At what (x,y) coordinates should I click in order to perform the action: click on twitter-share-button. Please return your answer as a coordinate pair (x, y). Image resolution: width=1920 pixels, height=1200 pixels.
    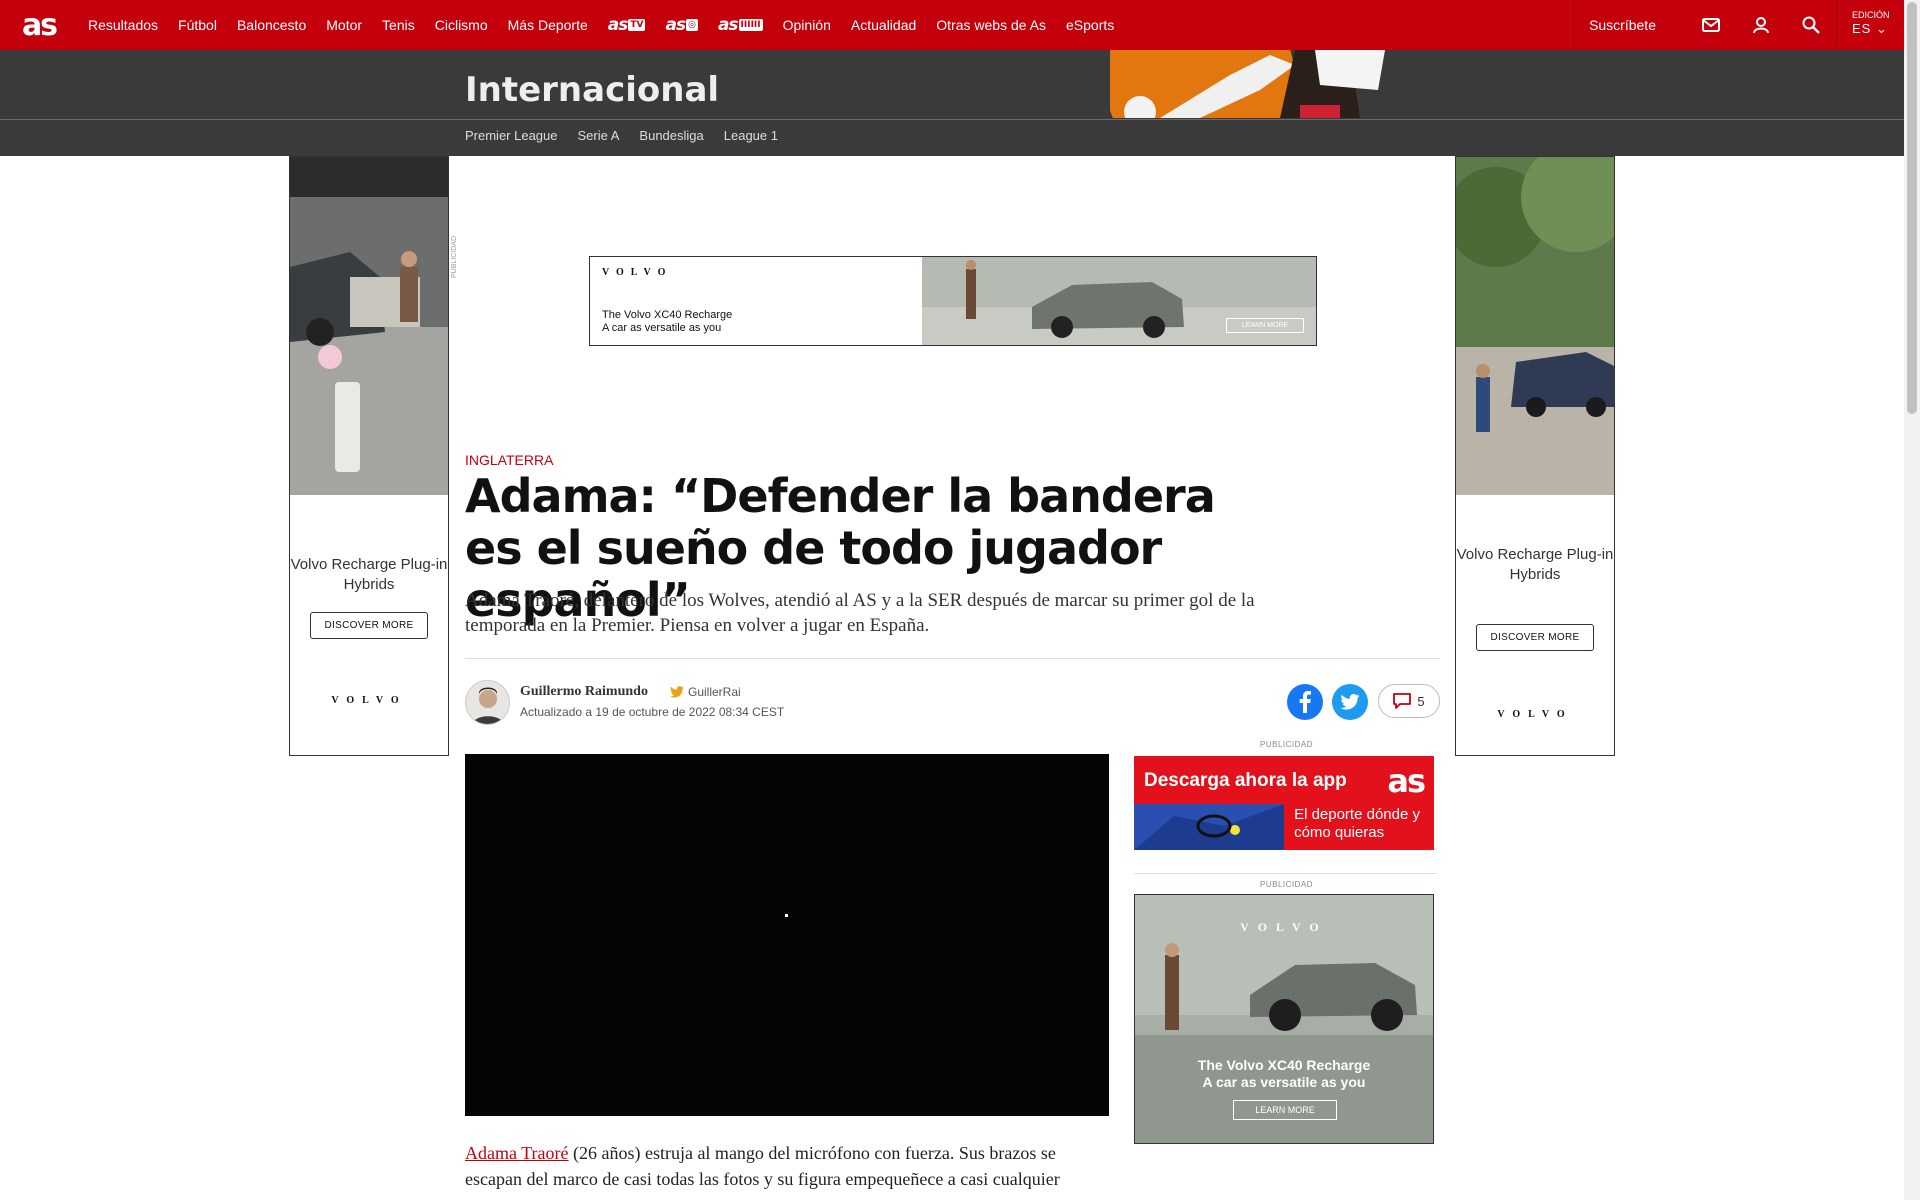
    Looking at the image, I should click on (1350, 702).